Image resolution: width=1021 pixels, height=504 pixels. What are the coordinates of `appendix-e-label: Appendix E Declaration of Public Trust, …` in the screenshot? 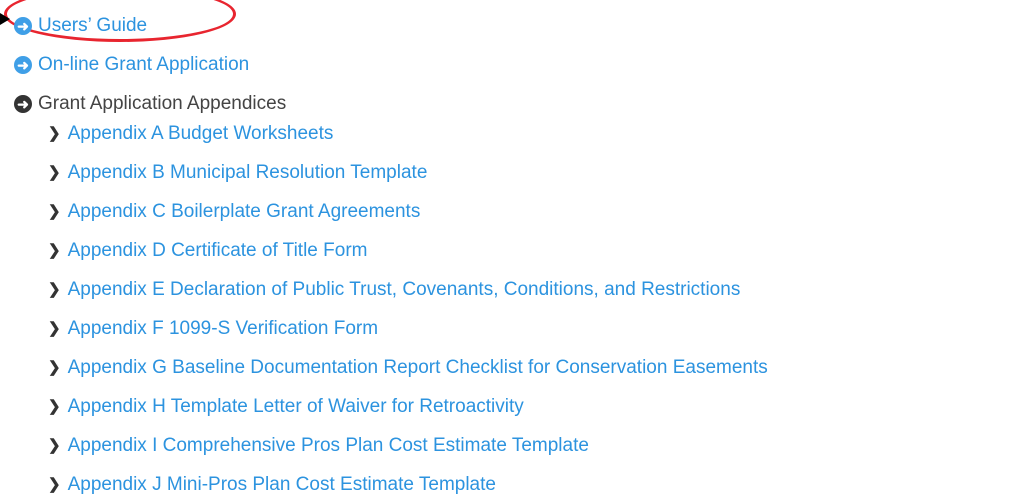 It's located at (404, 290).